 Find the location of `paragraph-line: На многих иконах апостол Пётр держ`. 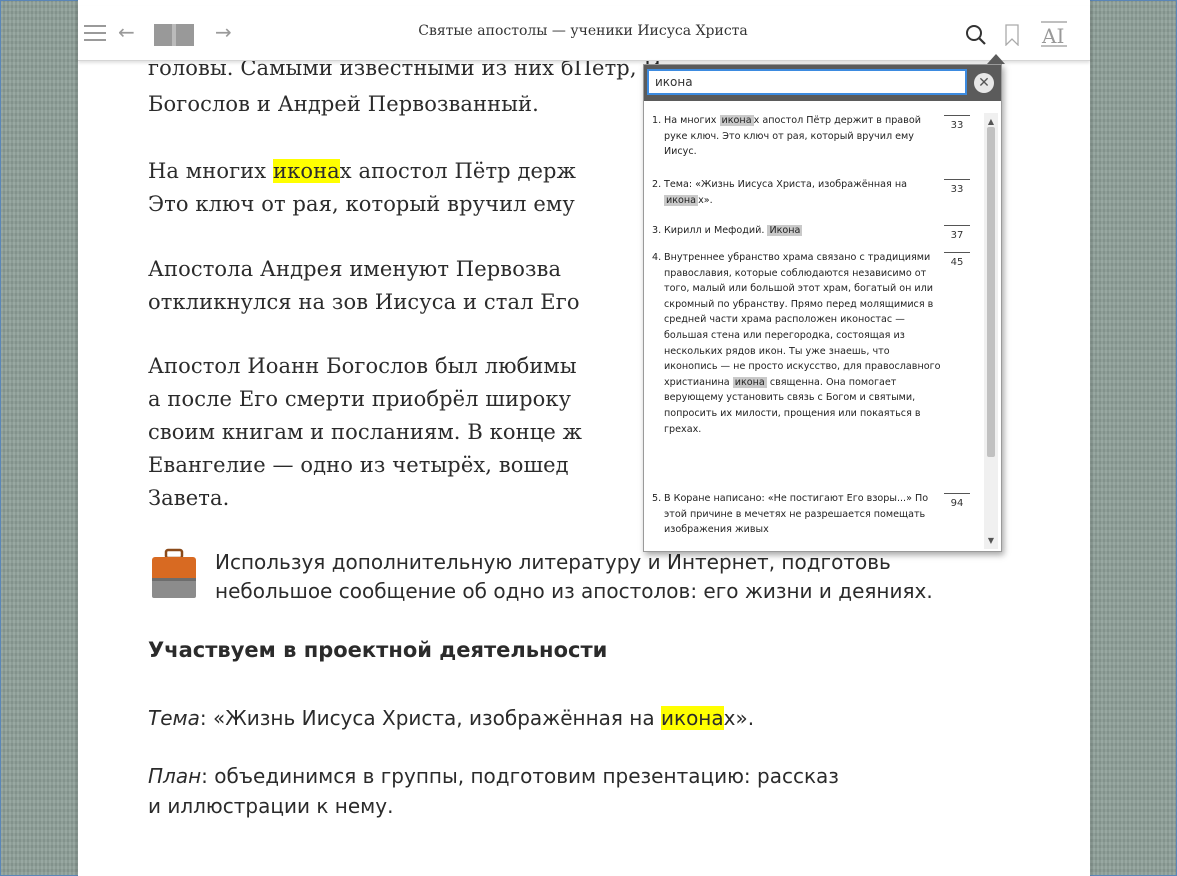

paragraph-line: На многих иконах апостол Пётр держ is located at coordinates (362, 171).